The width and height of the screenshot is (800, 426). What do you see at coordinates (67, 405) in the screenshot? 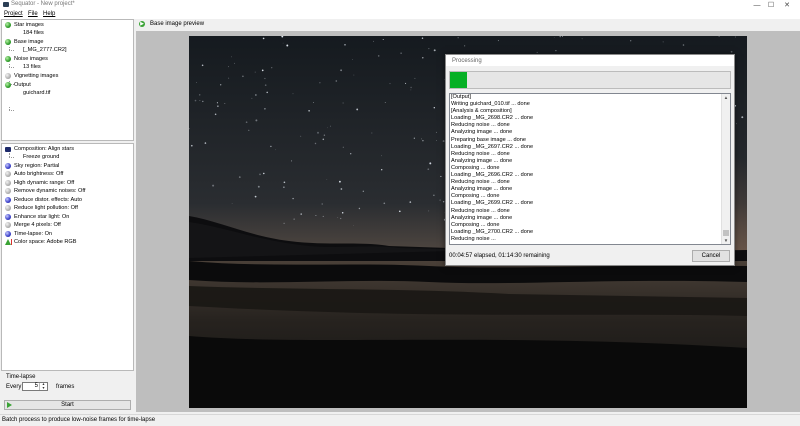
I see `start-button: Start` at bounding box center [67, 405].